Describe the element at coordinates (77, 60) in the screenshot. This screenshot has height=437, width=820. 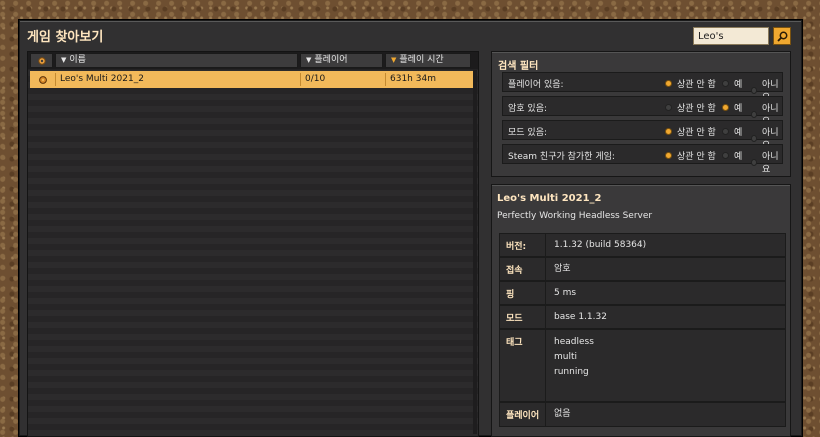
I see `column-header-name-label: 이름` at that location.